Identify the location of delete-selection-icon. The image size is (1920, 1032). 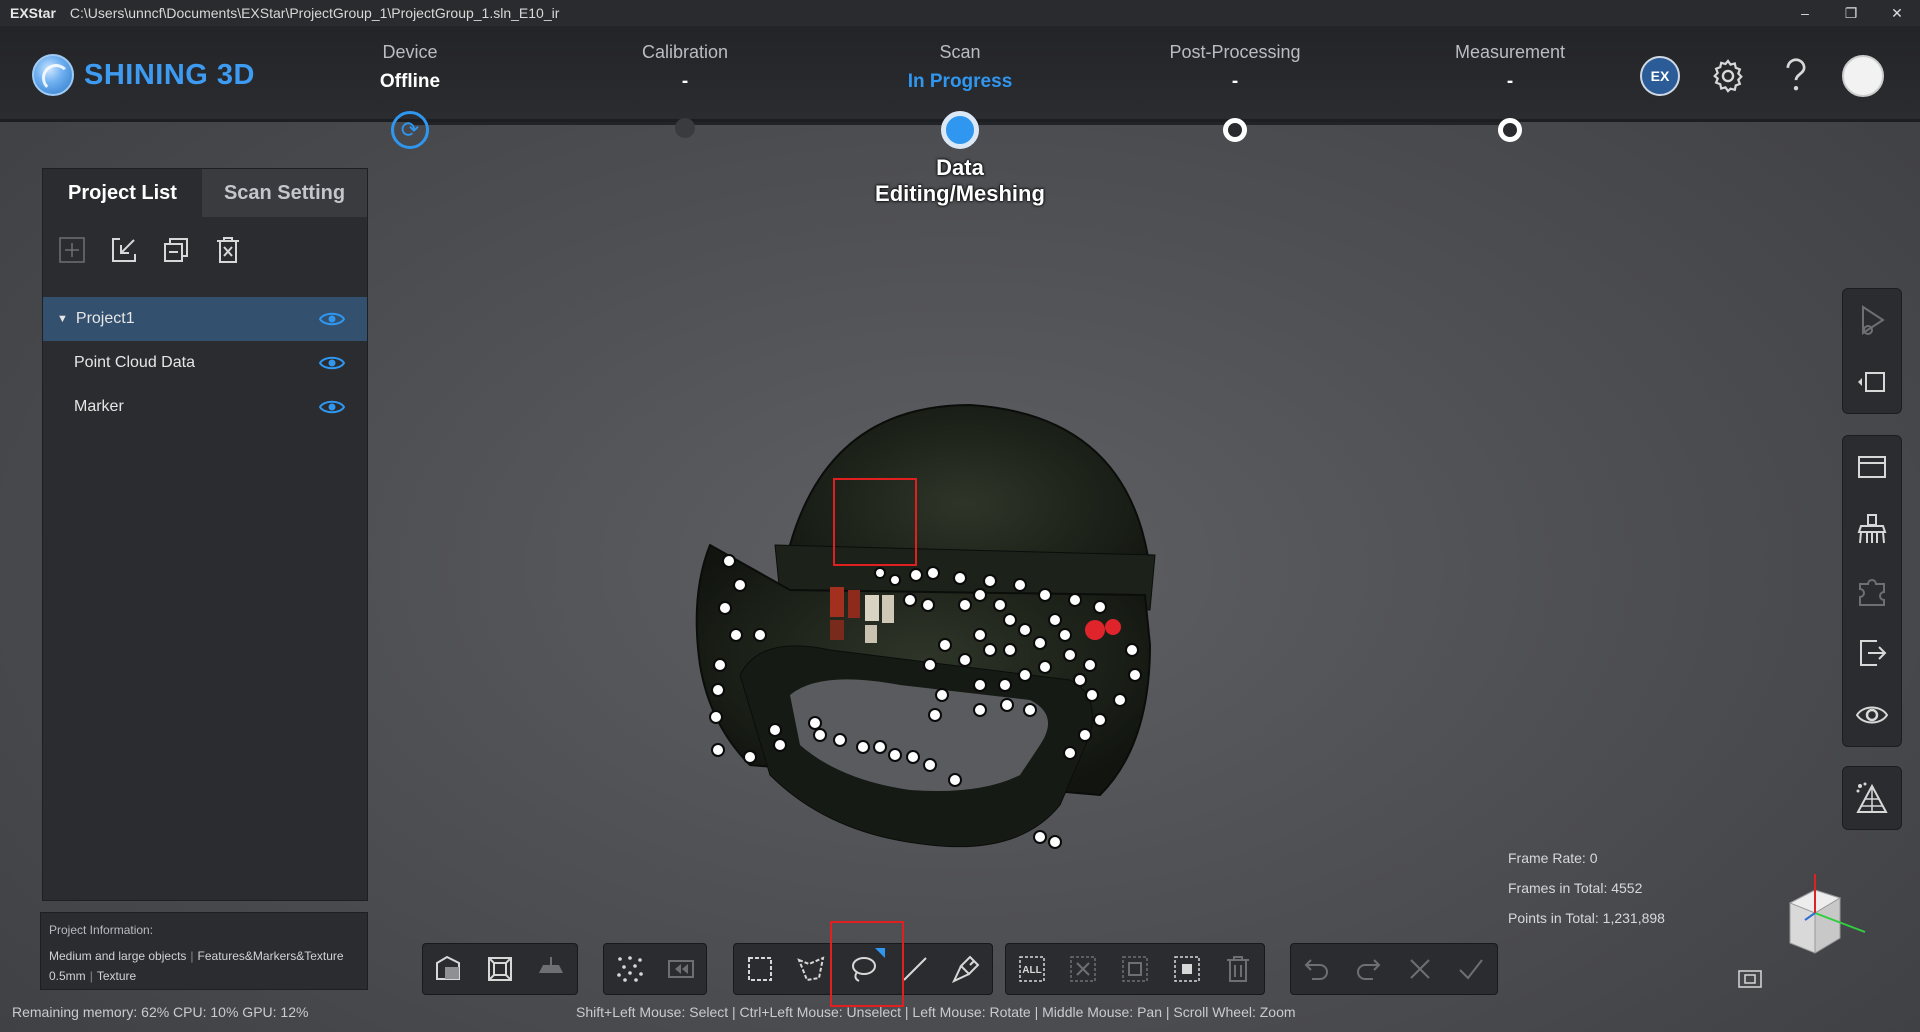
(1238, 969).